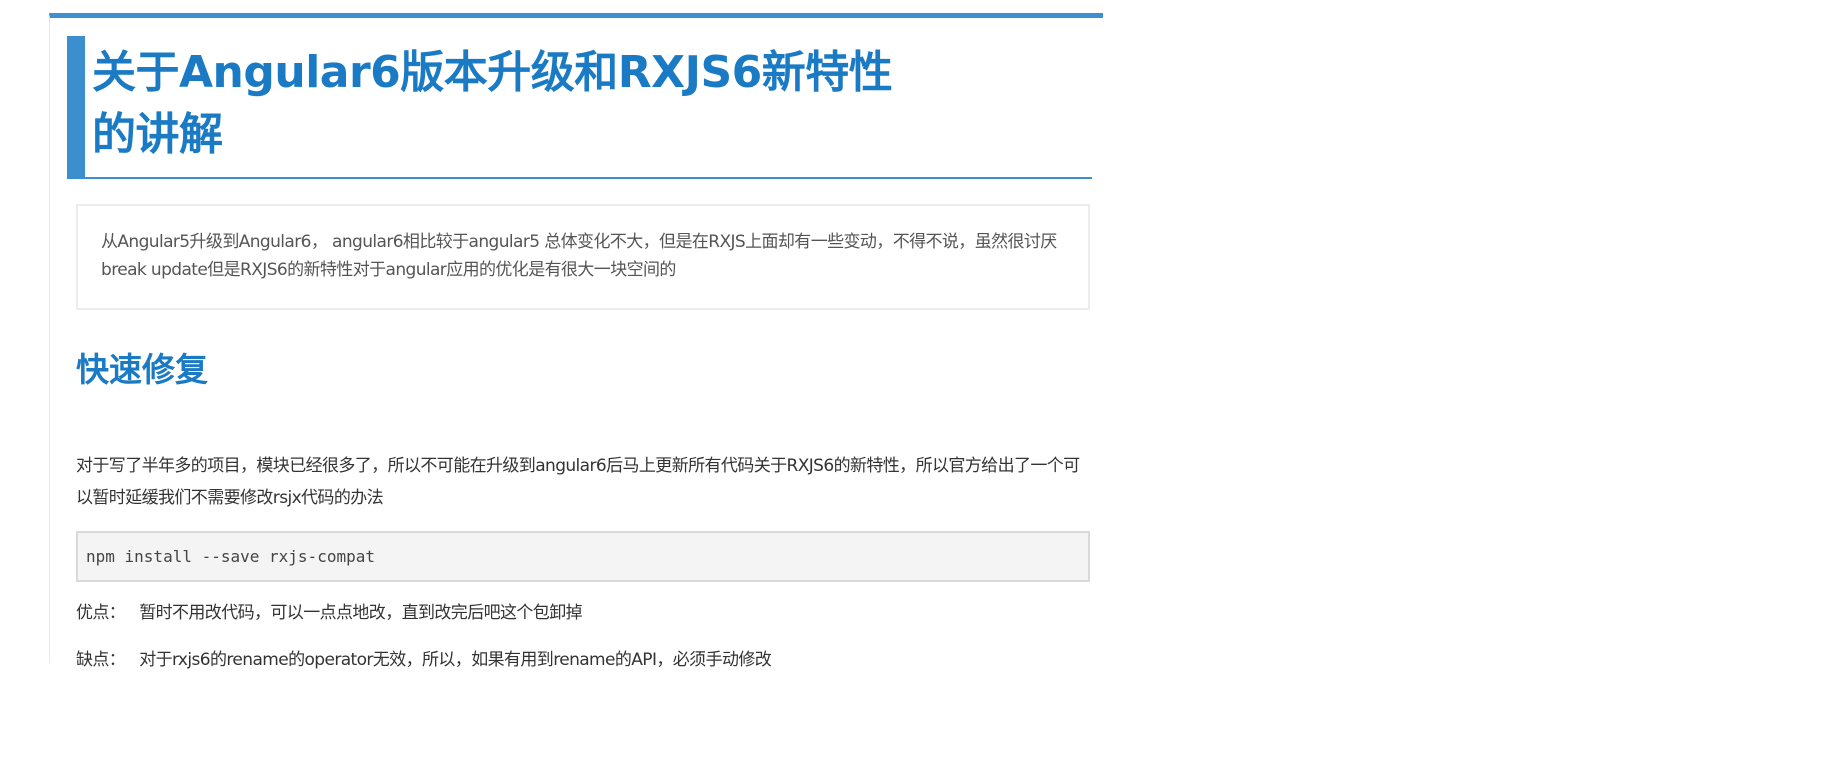 This screenshot has width=1827, height=765. I want to click on title-block: 关于Angular6版本升级和RXJS6新特性的讲解, so click(579, 107).